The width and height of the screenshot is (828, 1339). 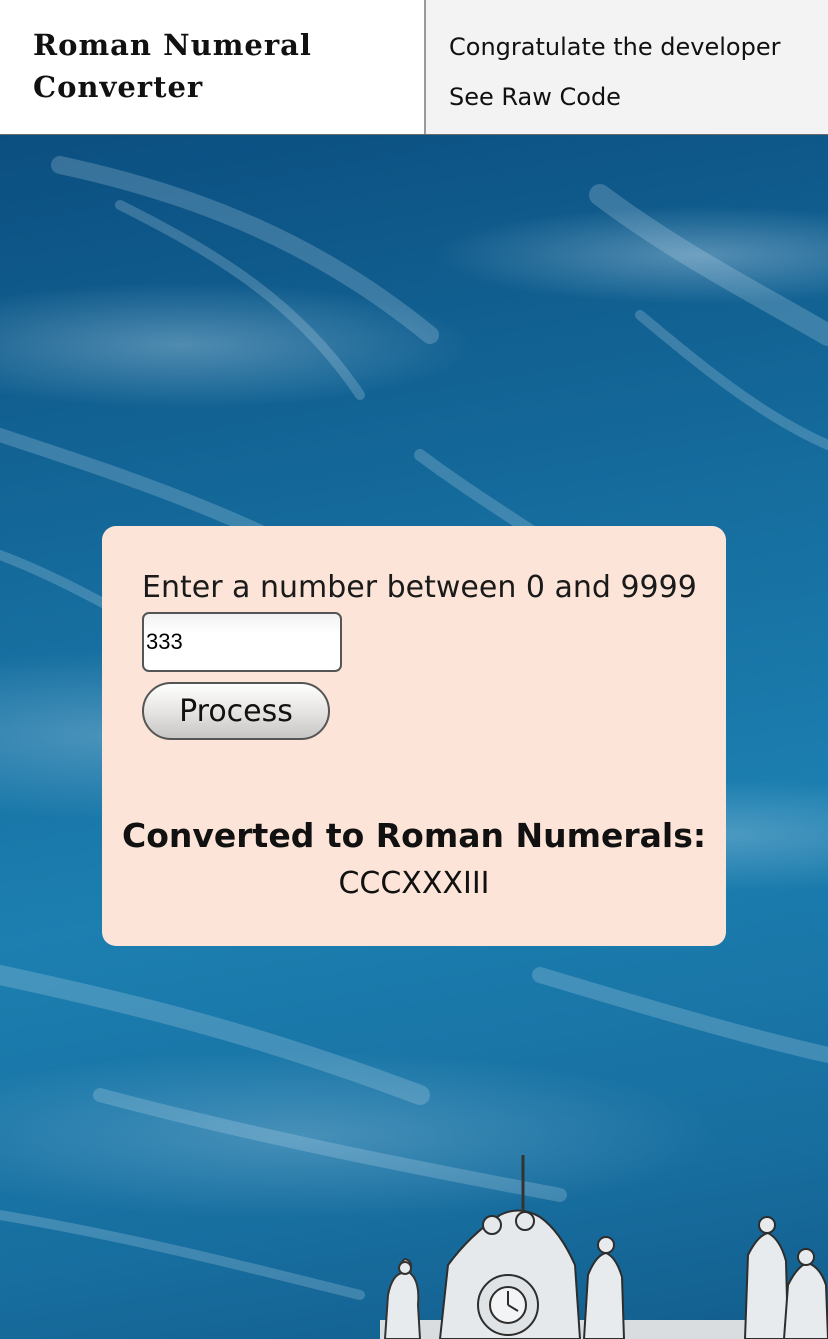 I want to click on process-button: Process, so click(x=236, y=711).